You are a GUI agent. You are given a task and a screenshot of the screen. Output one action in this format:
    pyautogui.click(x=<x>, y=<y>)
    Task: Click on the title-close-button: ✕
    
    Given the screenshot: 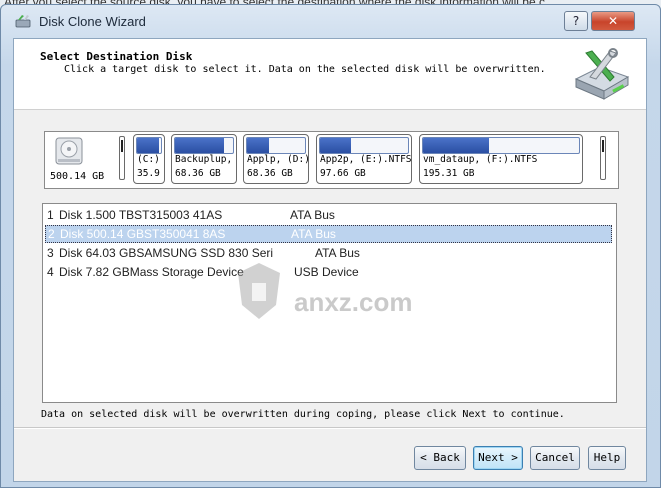 What is the action you would take?
    pyautogui.click(x=613, y=21)
    